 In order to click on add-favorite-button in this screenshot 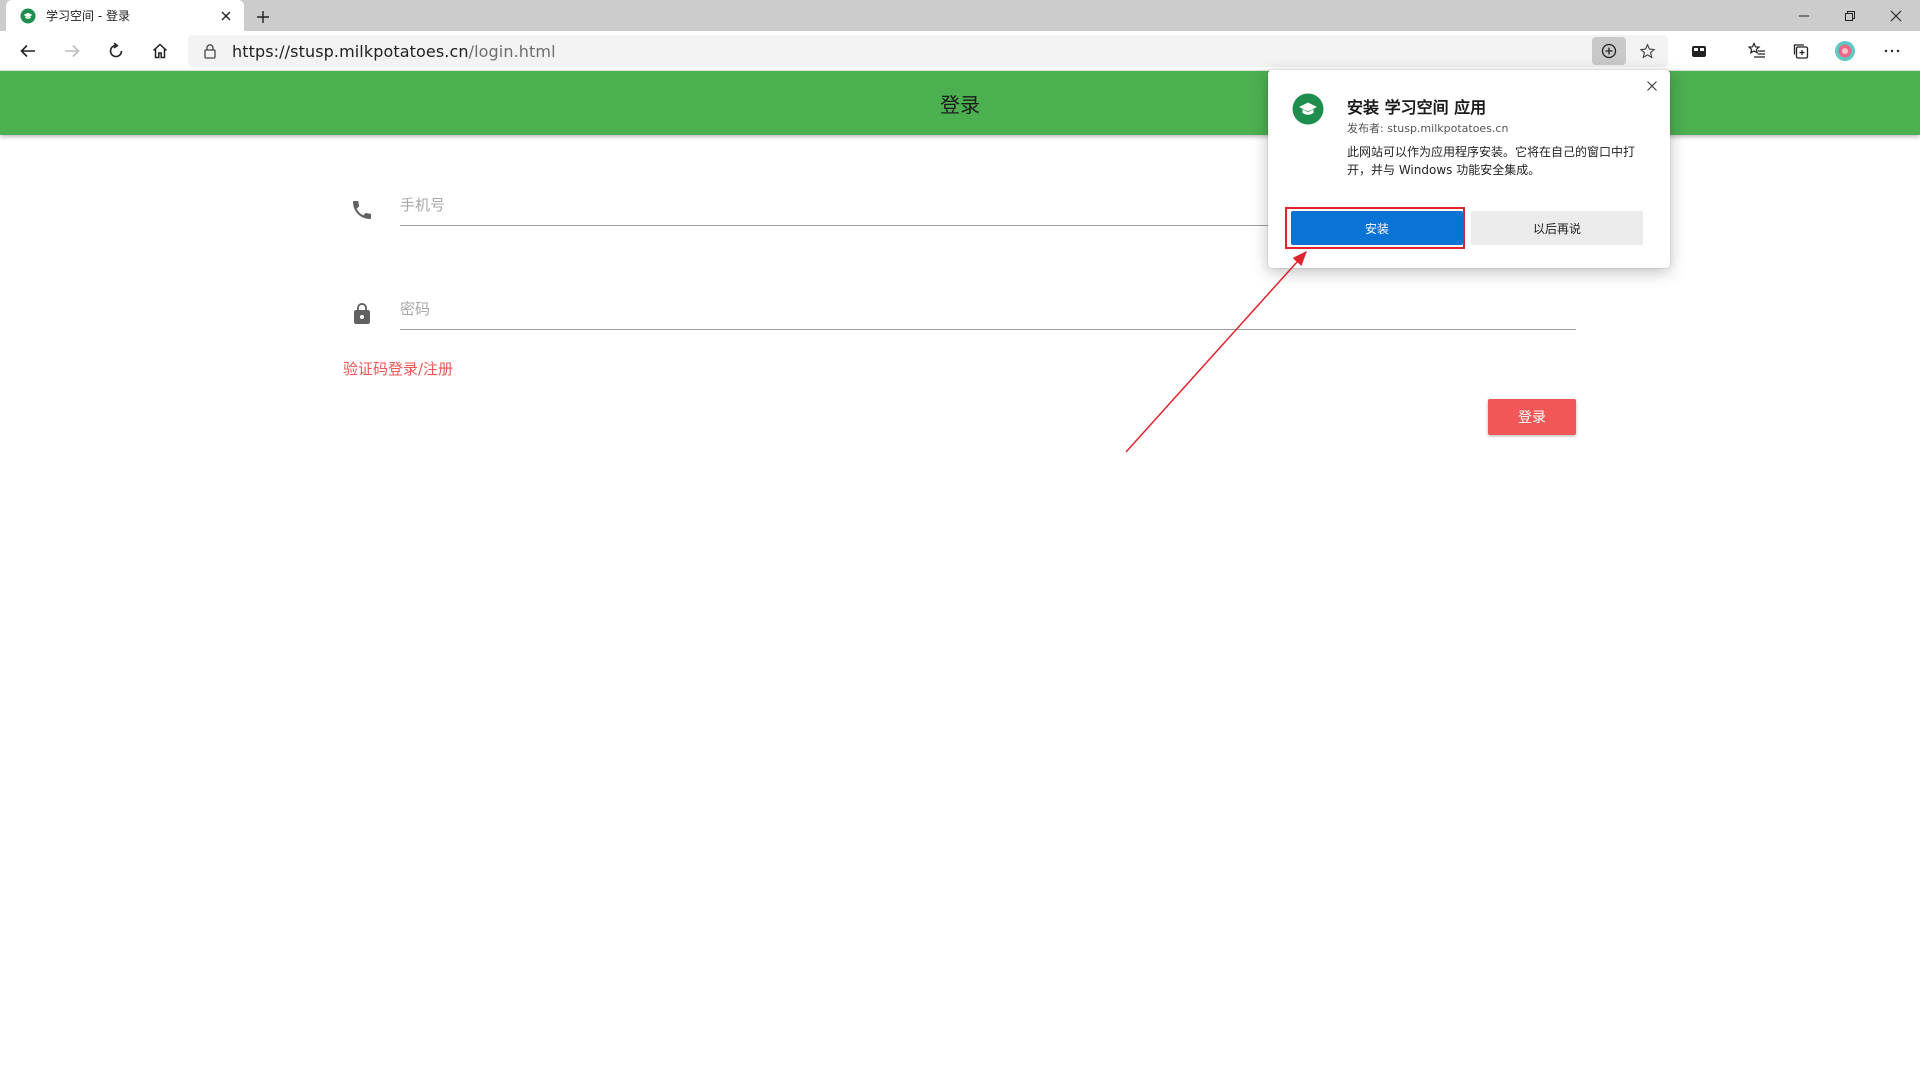, I will do `click(1647, 51)`.